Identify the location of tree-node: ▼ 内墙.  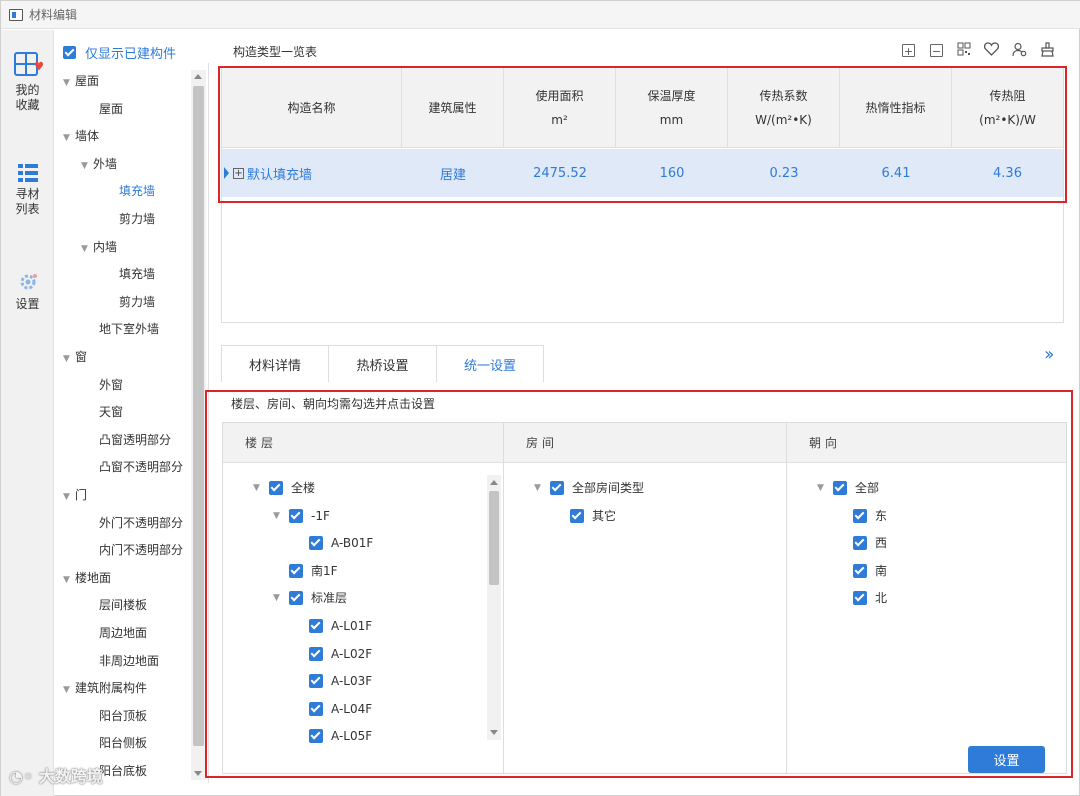
(99, 247).